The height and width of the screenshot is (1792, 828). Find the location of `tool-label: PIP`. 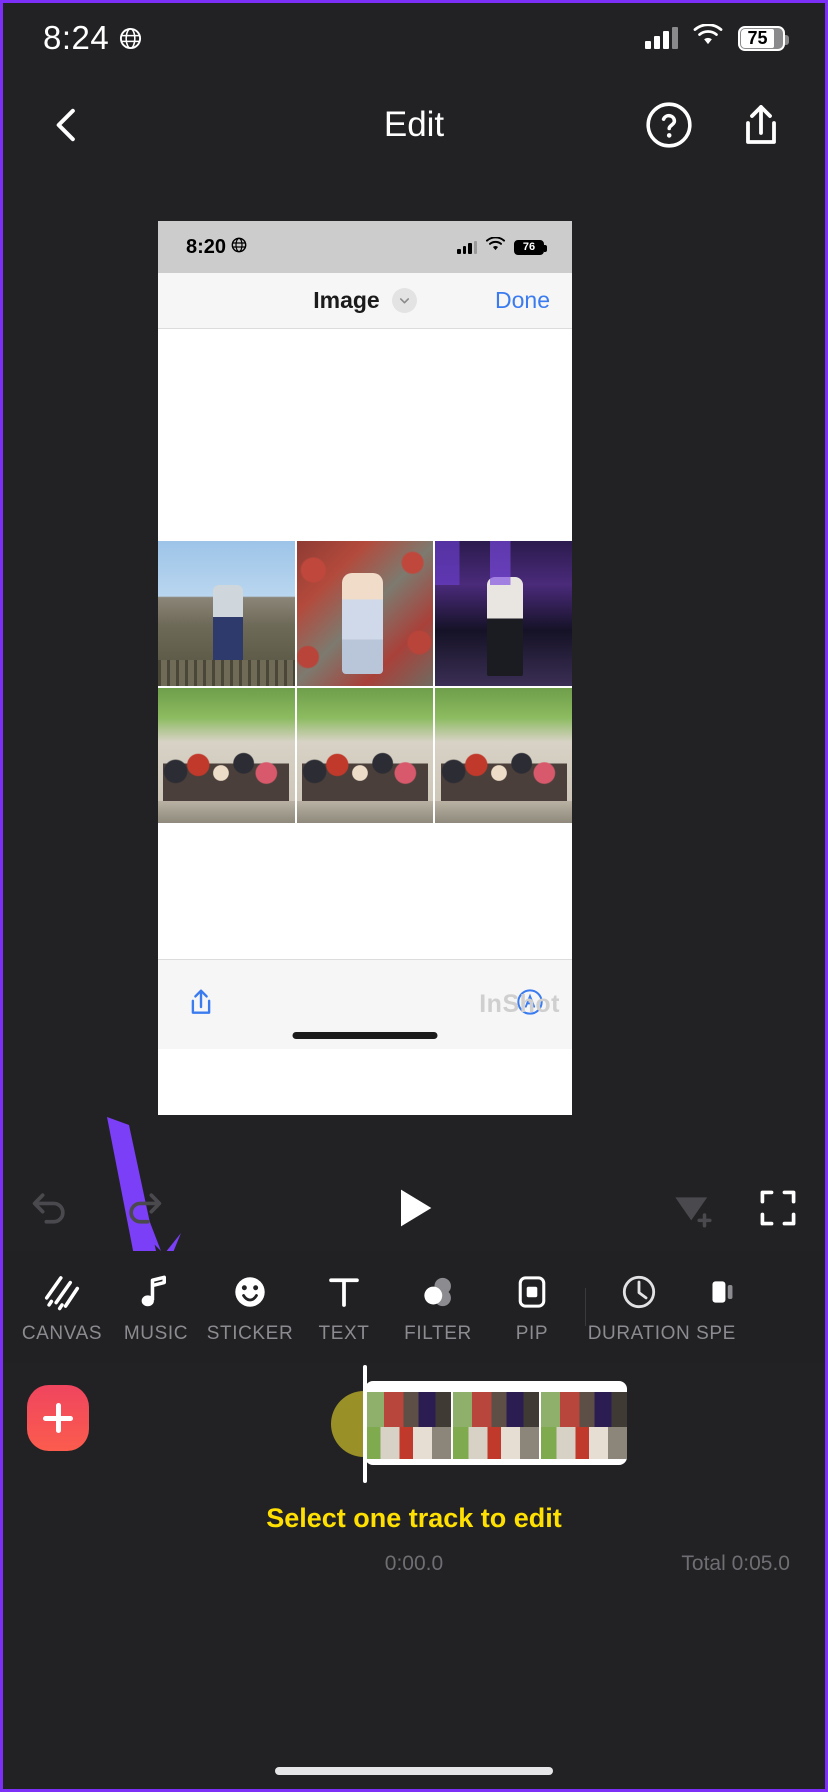

tool-label: PIP is located at coordinates (532, 1333).